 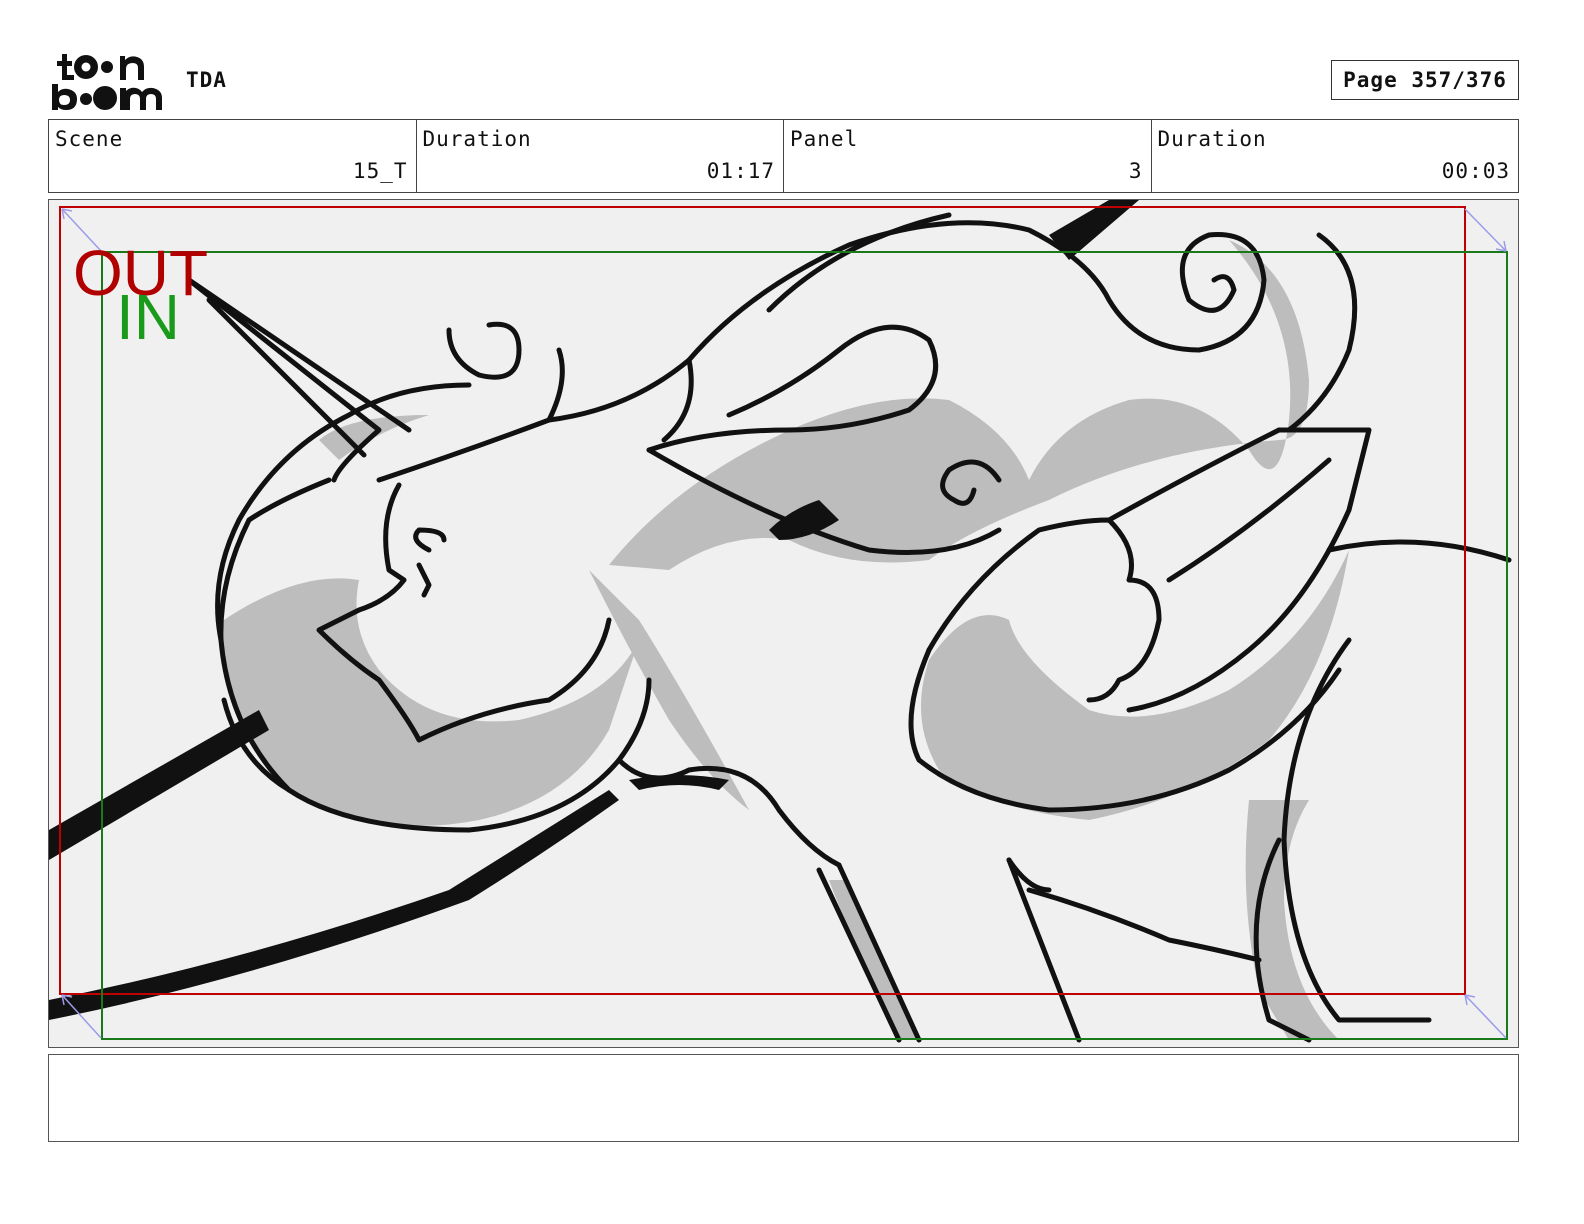 I want to click on scene-cell: Scene 15_T, so click(x=233, y=156).